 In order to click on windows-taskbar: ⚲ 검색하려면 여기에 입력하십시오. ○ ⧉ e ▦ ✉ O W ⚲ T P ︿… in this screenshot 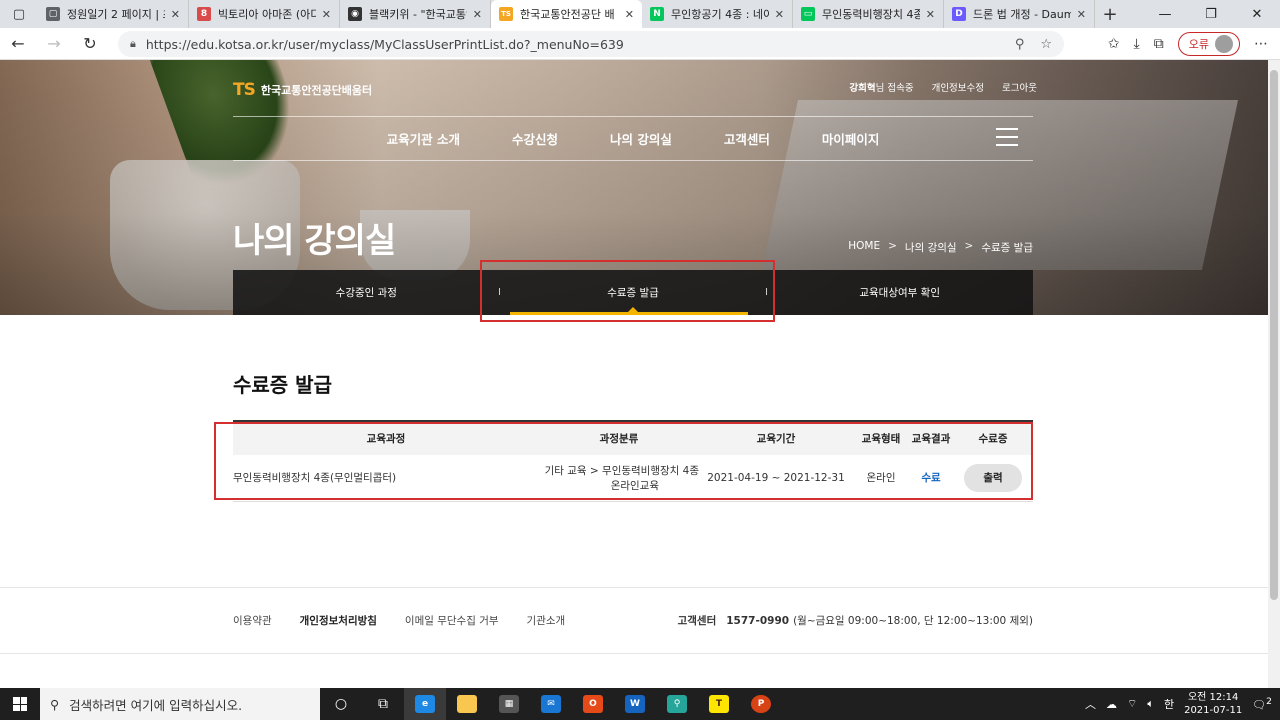, I will do `click(640, 704)`.